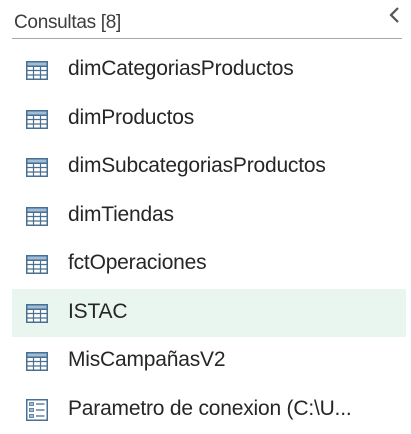  I want to click on query-item-label: ISTAC, so click(97, 312).